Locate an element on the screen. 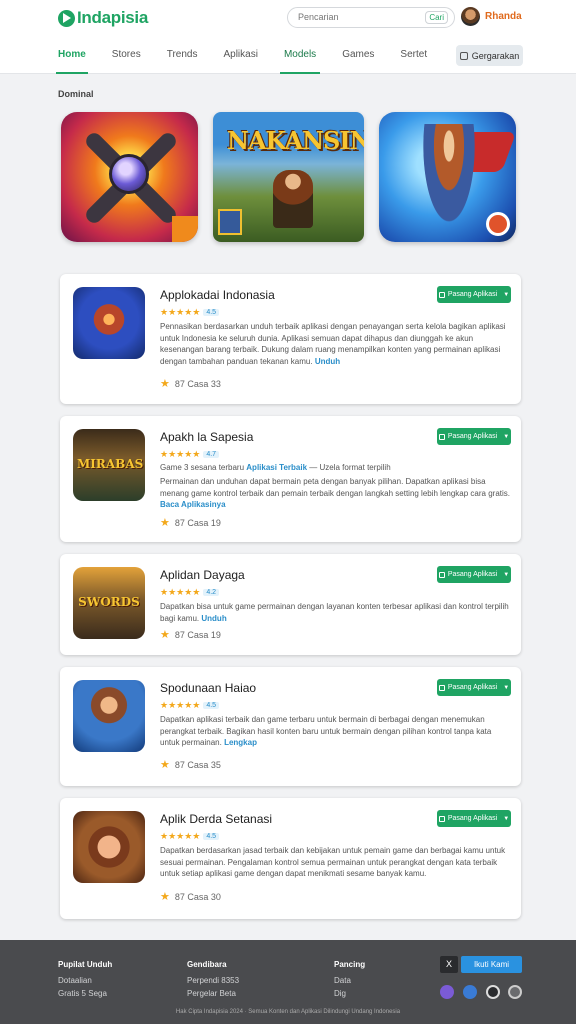  logo-text: Indapisia is located at coordinates (112, 17).